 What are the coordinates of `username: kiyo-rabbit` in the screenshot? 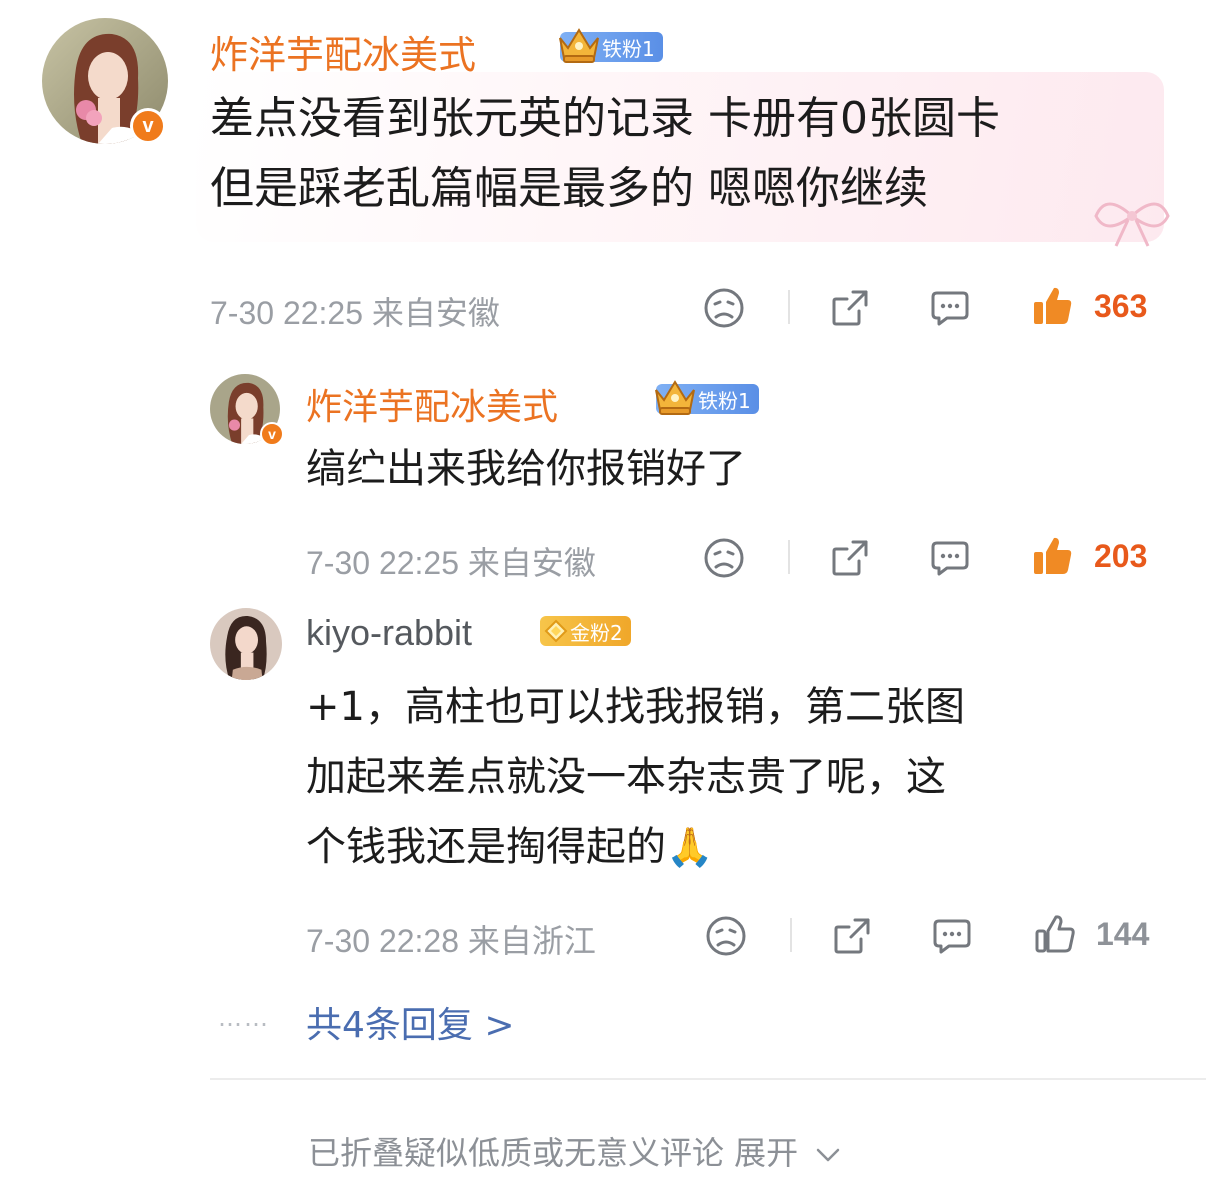 It's located at (389, 633).